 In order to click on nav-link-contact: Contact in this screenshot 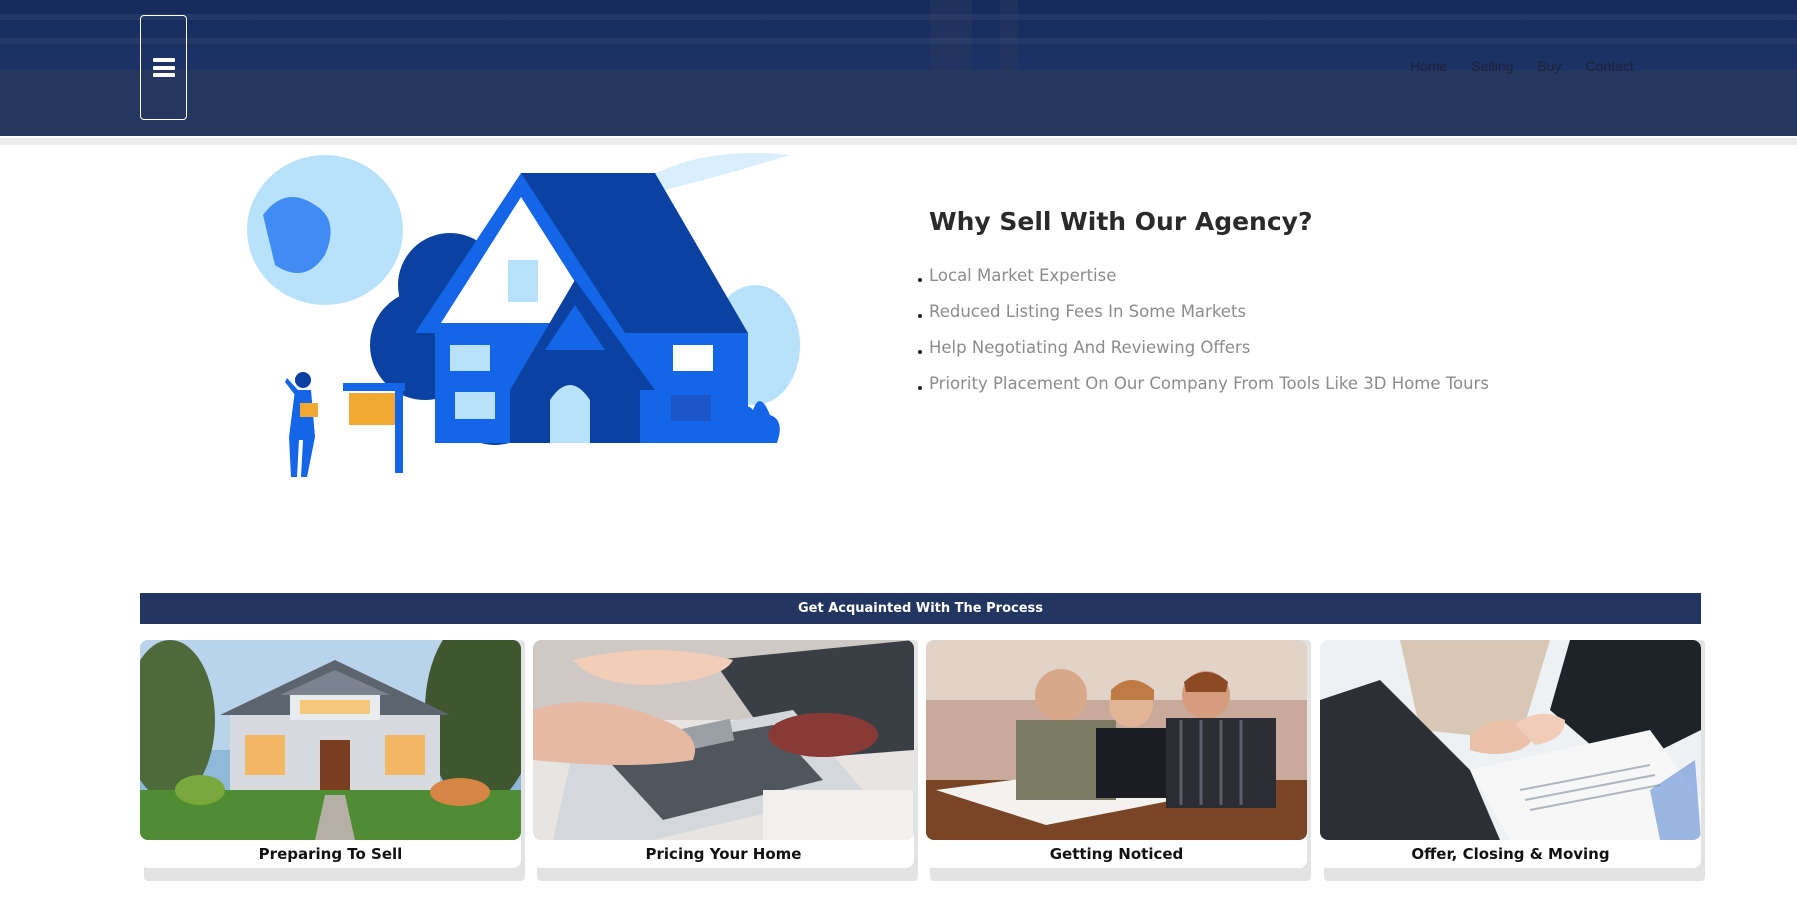, I will do `click(1610, 66)`.